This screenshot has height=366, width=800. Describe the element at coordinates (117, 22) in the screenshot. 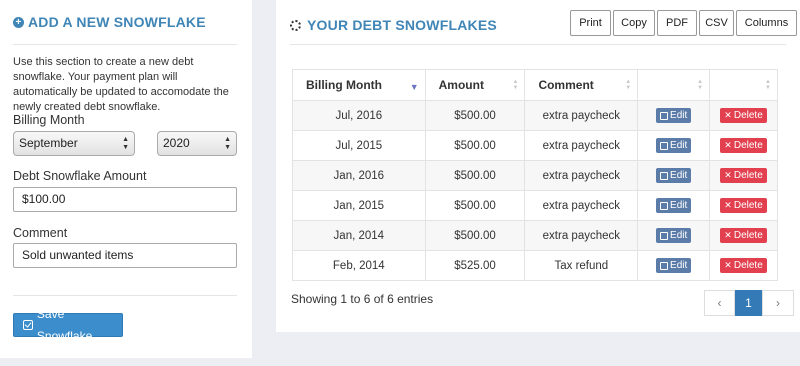

I see `add-snowflake-title: ADD A NEW SNOWFLAKE` at that location.